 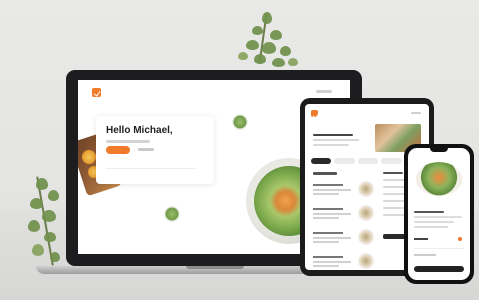 What do you see at coordinates (336, 141) in the screenshot?
I see `tablet-intro-text` at bounding box center [336, 141].